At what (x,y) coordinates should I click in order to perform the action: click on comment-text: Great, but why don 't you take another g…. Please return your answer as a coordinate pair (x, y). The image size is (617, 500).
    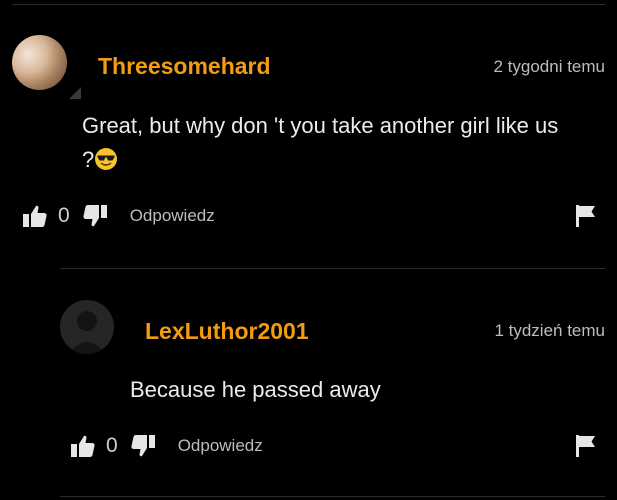
    Looking at the image, I should click on (344, 143).